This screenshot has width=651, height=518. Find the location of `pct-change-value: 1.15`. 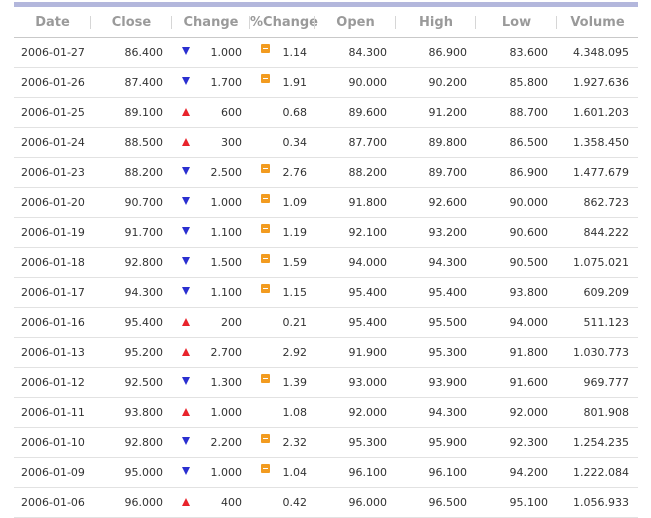

pct-change-value: 1.15 is located at coordinates (295, 292).